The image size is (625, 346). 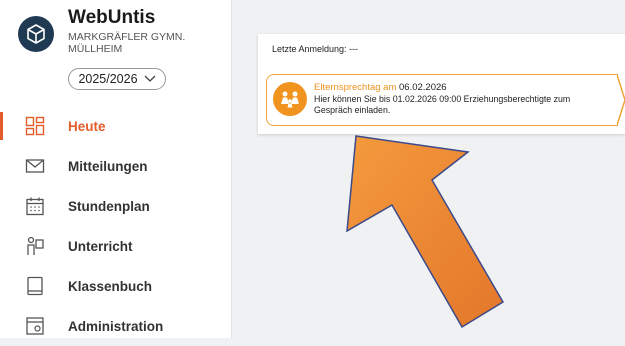 What do you see at coordinates (355, 87) in the screenshot?
I see `notice-title-highlight: Elternsprechtag am` at bounding box center [355, 87].